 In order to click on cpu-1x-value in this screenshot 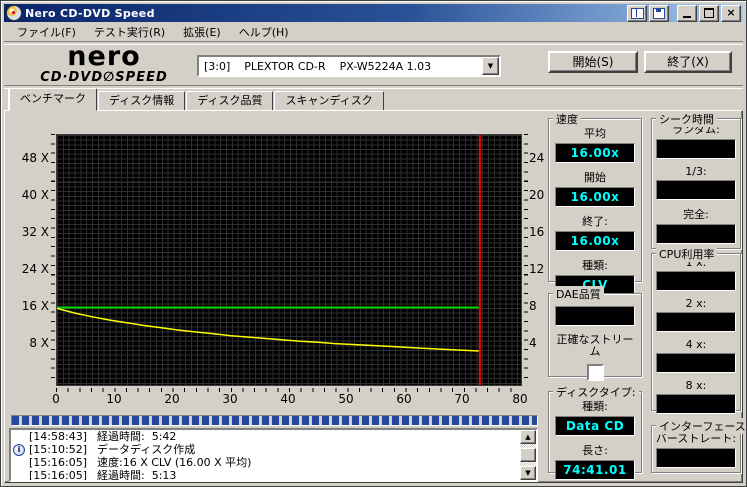, I will do `click(696, 281)`.